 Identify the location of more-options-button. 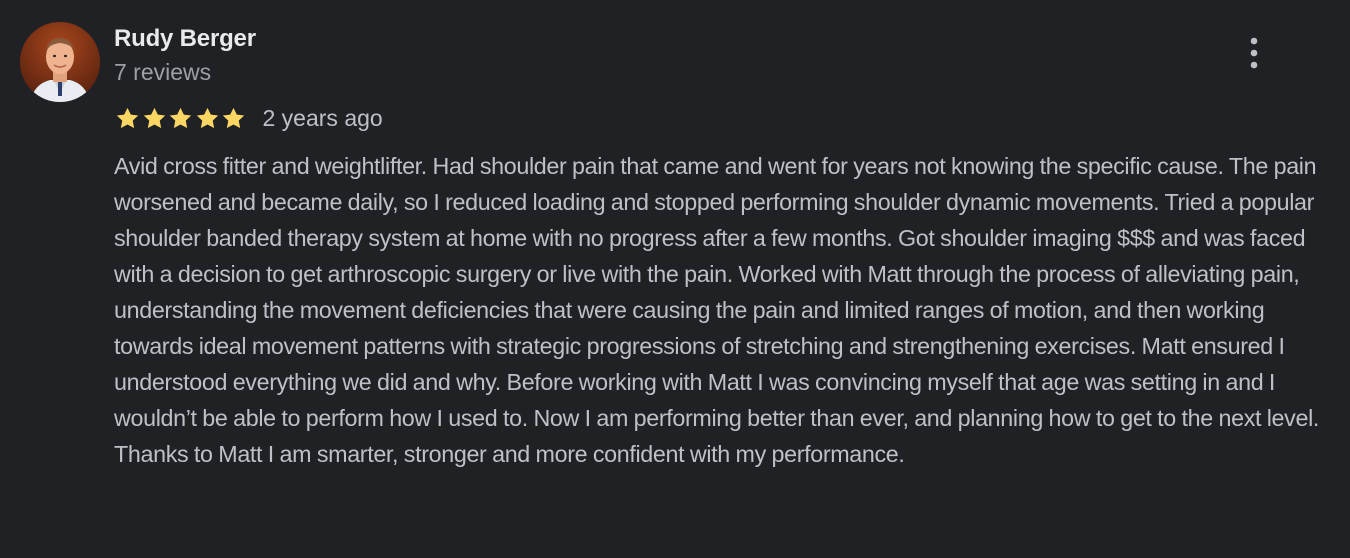
(1254, 53).